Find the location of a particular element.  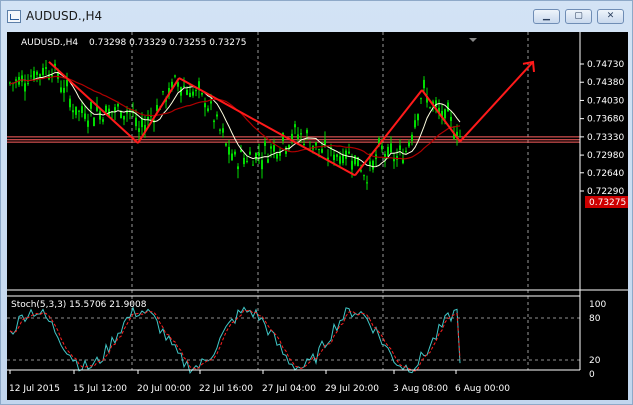

price-tick-label: 0.72640 is located at coordinates (605, 174).